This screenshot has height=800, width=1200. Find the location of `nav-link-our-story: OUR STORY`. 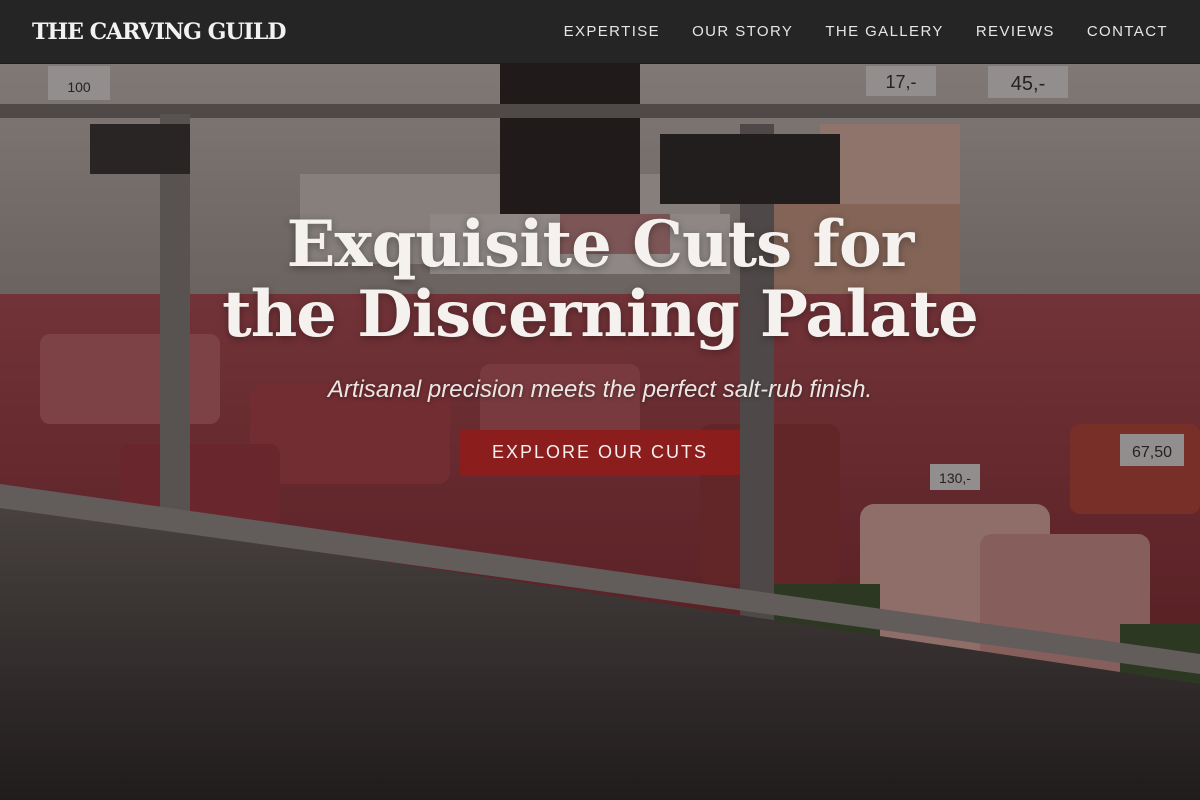

nav-link-our-story: OUR STORY is located at coordinates (742, 31).